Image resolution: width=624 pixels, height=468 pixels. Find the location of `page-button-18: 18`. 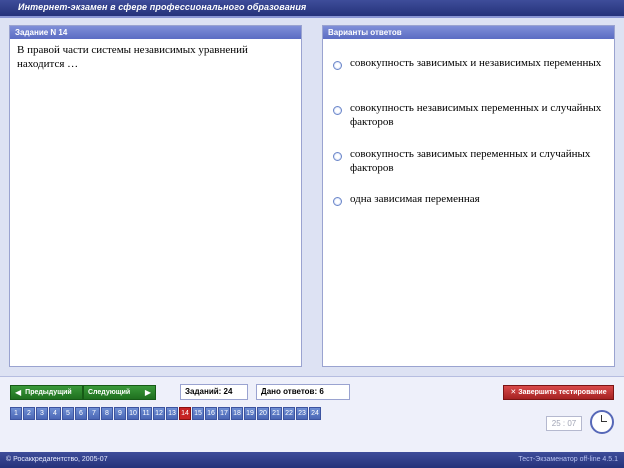

page-button-18: 18 is located at coordinates (237, 413).